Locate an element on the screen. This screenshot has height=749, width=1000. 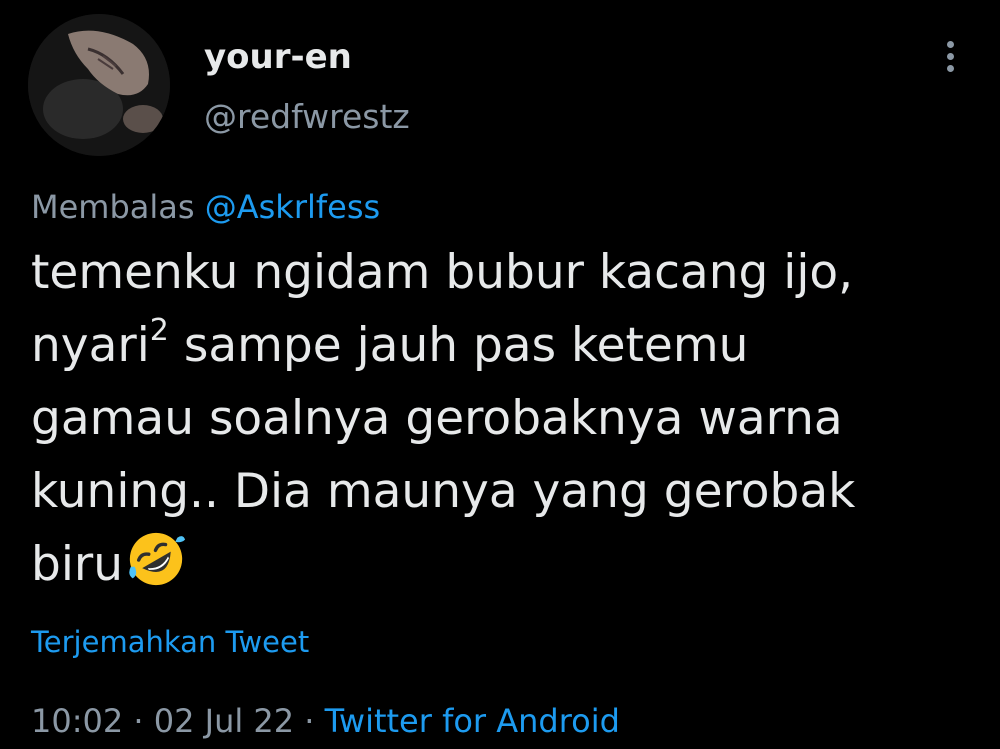
reply-context: Membalas @Askrlfess is located at coordinates (205, 207).